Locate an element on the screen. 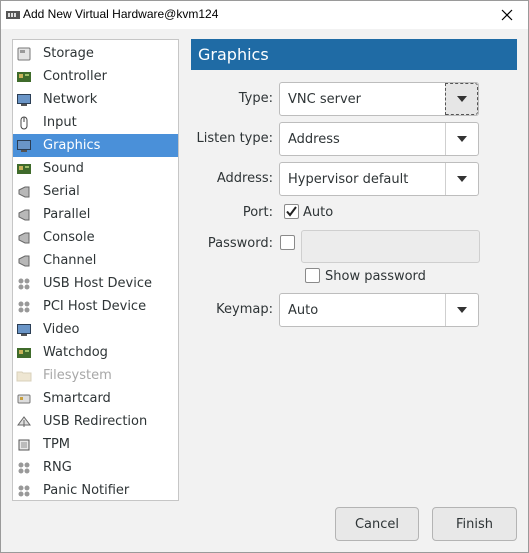  sidebar-item-panic-notifier: Panic Notifier is located at coordinates (95, 490).